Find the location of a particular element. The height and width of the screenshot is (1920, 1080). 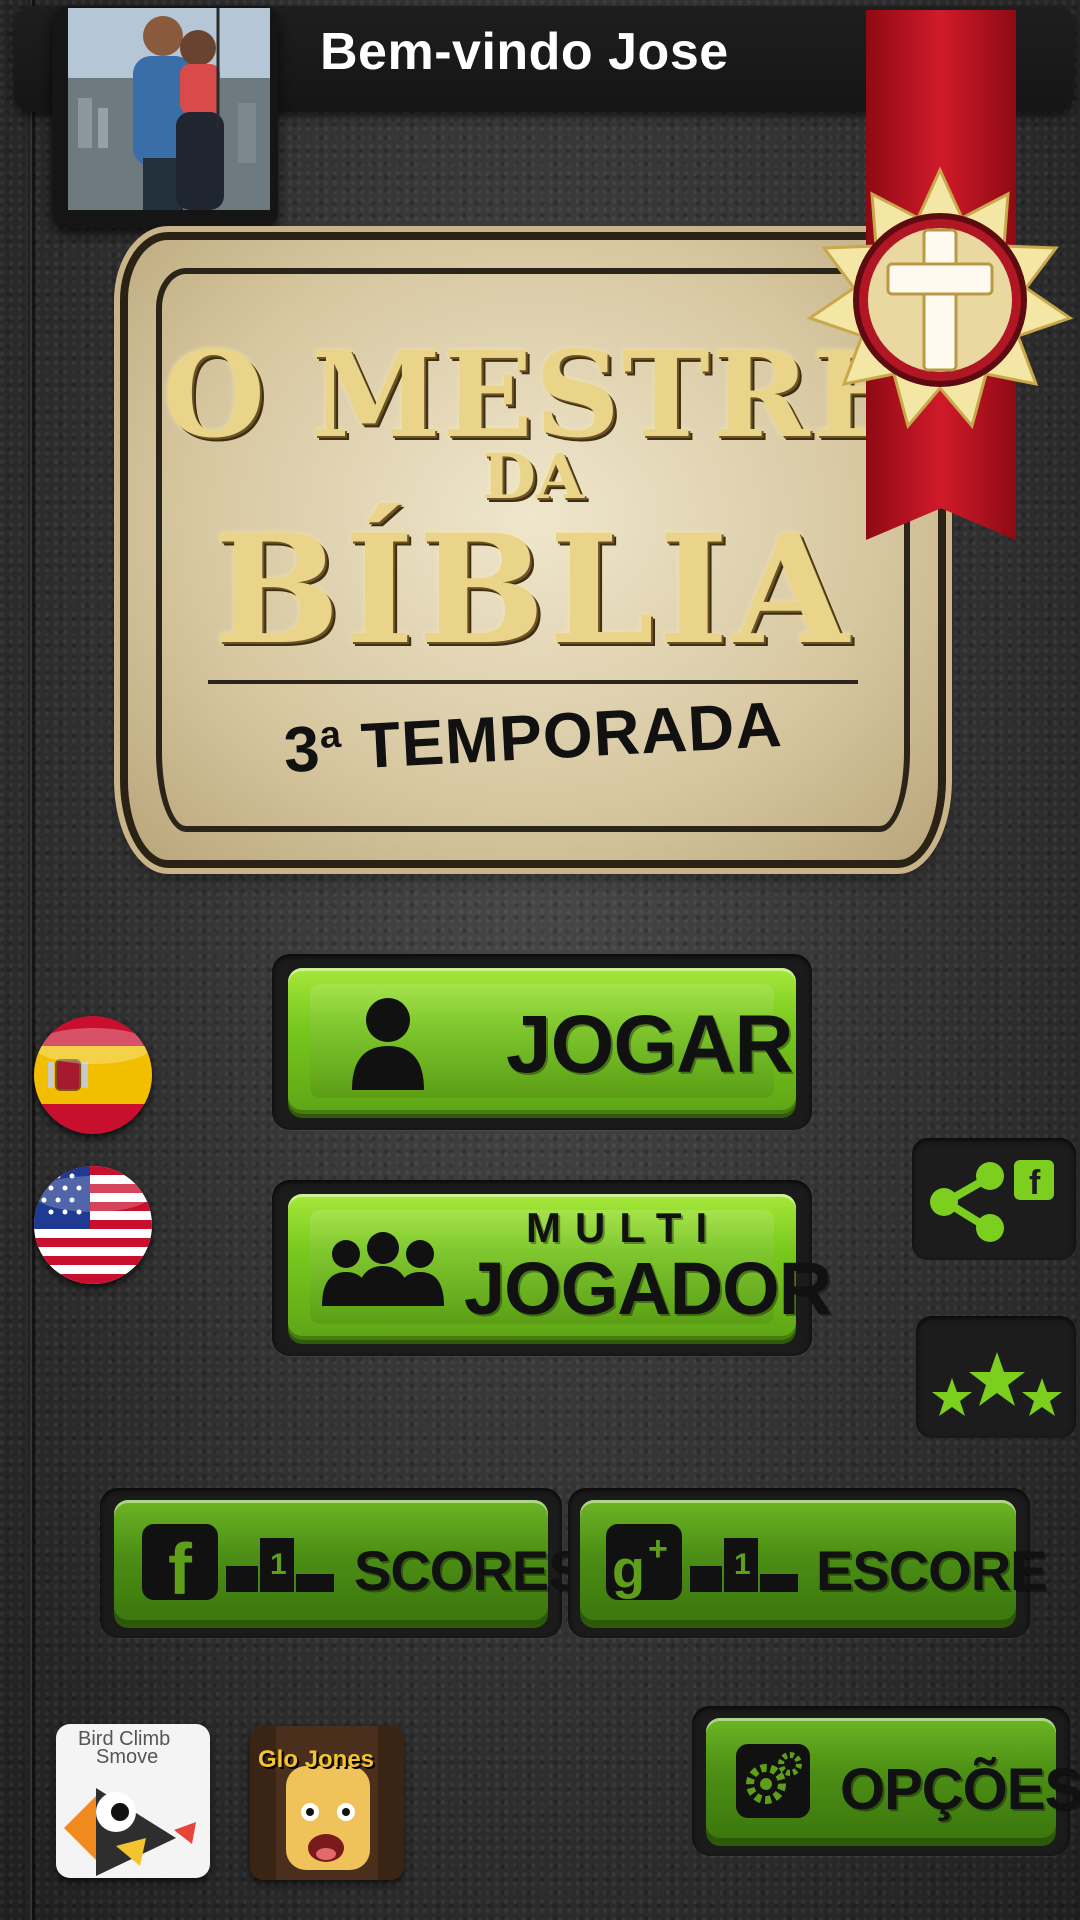

multiplayer-label: JOGADOR is located at coordinates (648, 1288).